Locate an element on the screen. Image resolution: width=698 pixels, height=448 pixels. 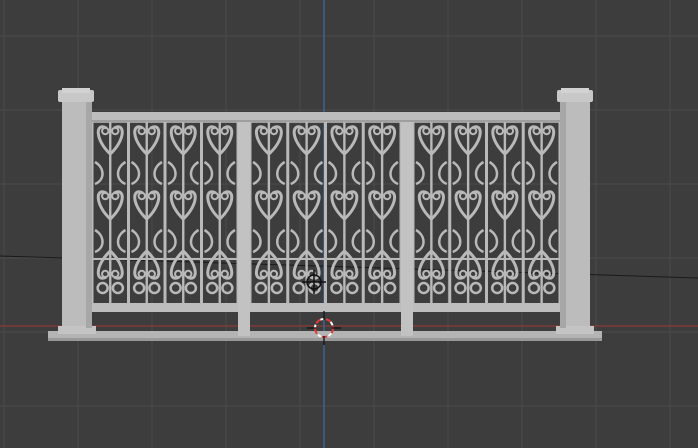
end-post-left is located at coordinates (77, 211).